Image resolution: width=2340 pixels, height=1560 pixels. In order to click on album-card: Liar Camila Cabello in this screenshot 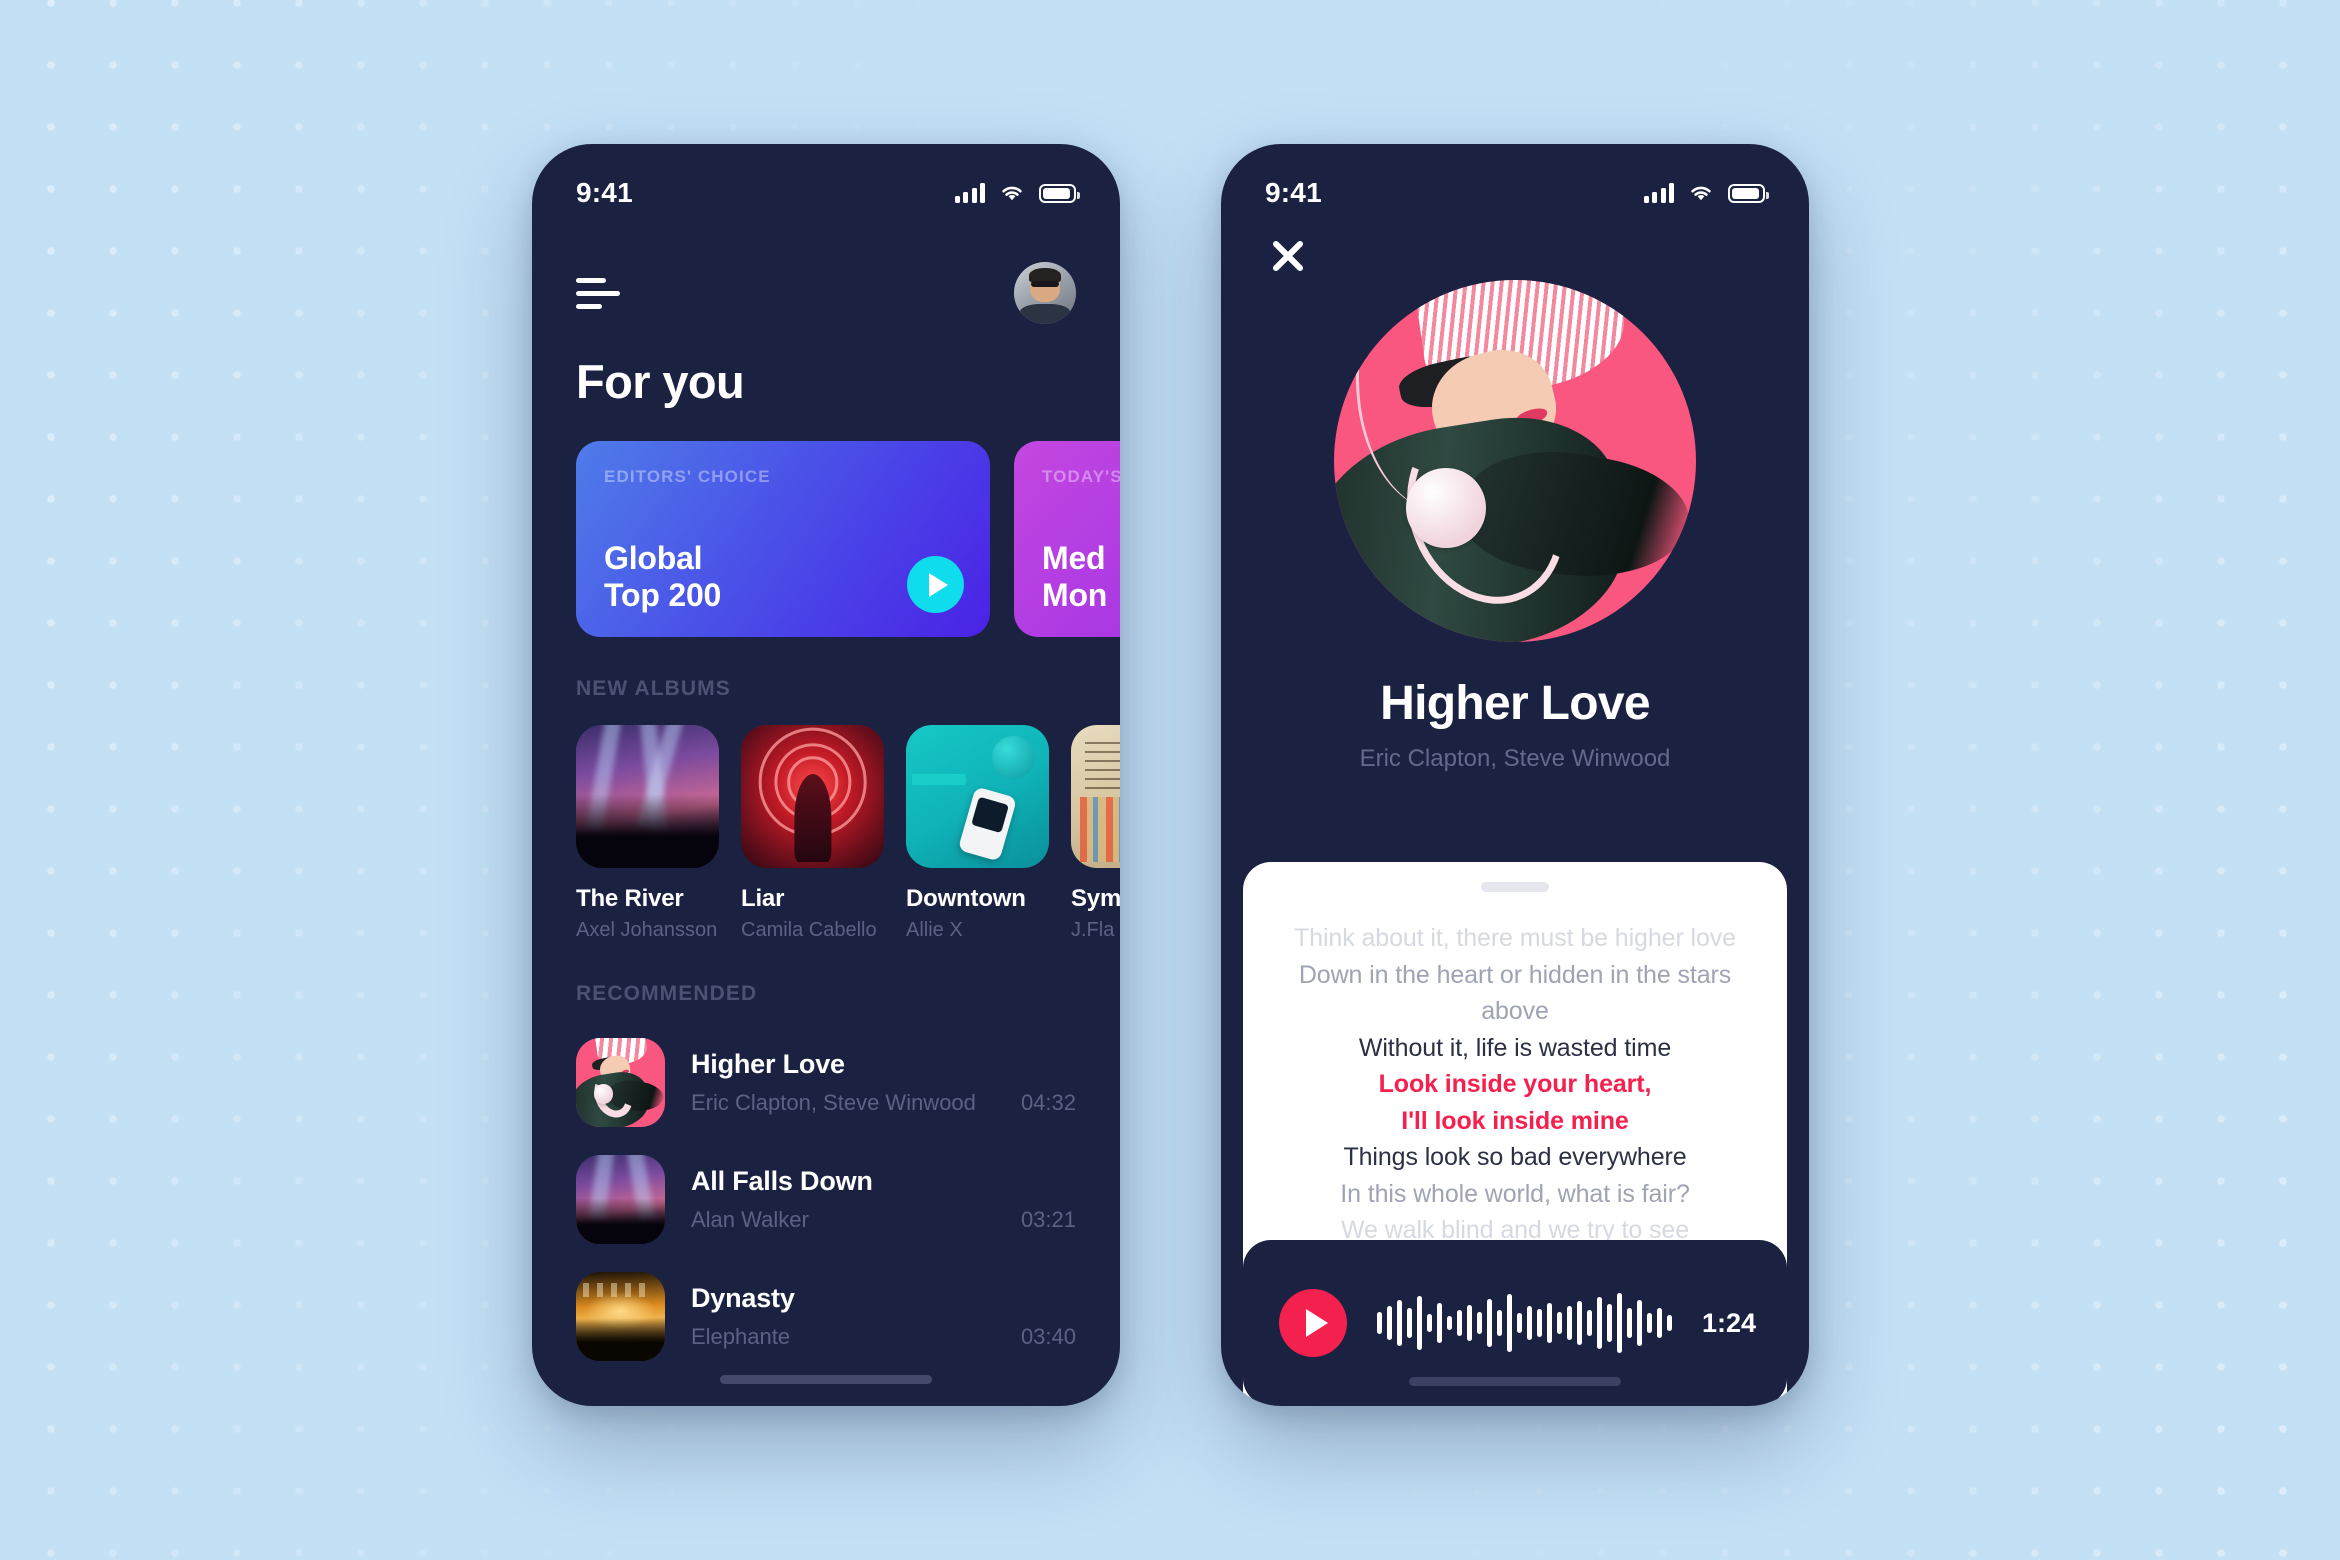, I will do `click(812, 833)`.